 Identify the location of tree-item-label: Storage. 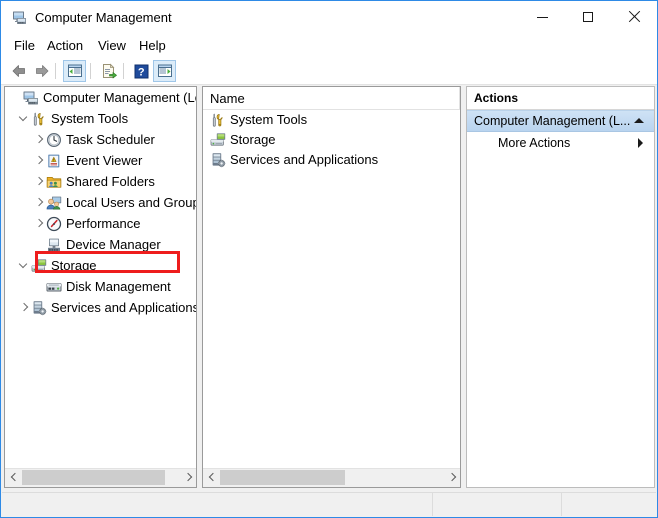
(74, 265).